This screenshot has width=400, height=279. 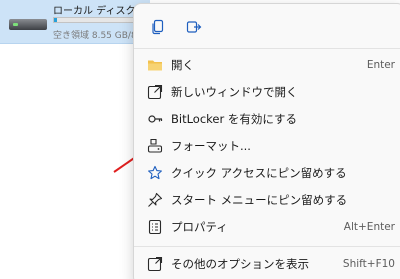 What do you see at coordinates (259, 172) in the screenshot?
I see `menu-item-label: クイック アクセスにピン留めする` at bounding box center [259, 172].